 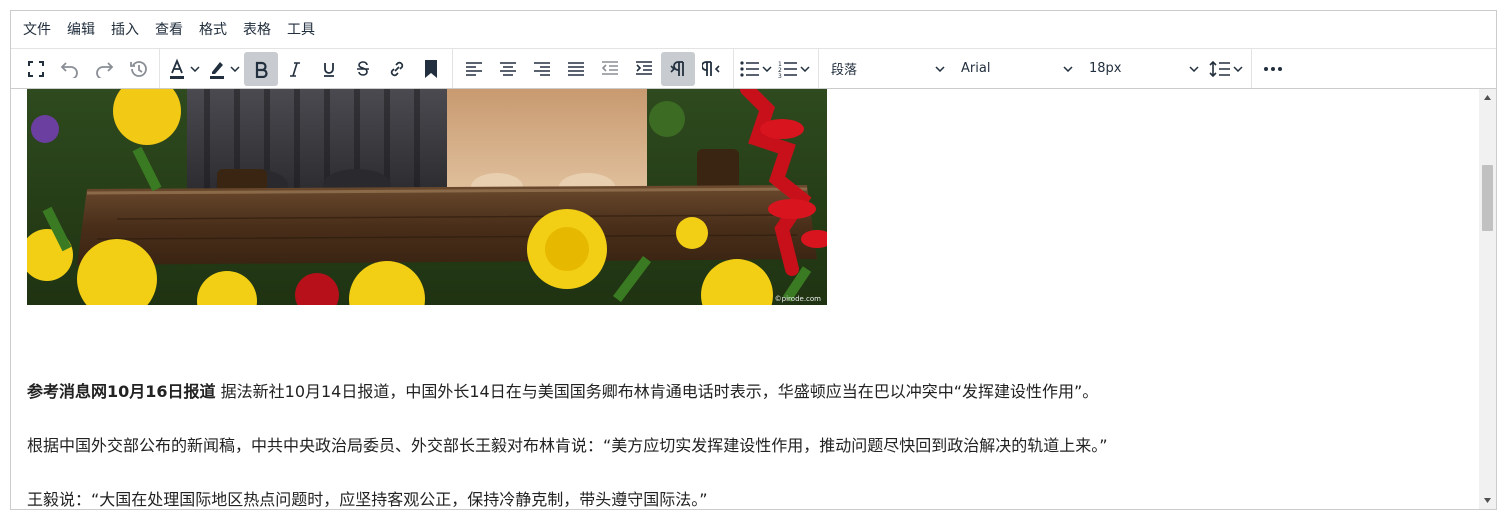 I want to click on highlight-color-button, so click(x=224, y=69).